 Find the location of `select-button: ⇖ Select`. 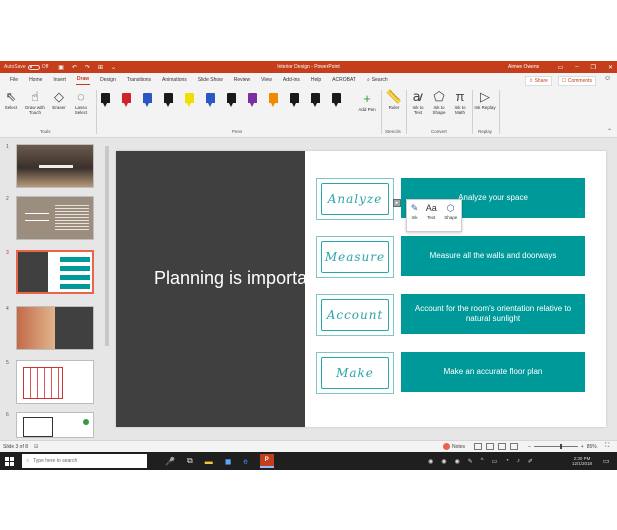

select-button: ⇖ Select is located at coordinates (11, 100).